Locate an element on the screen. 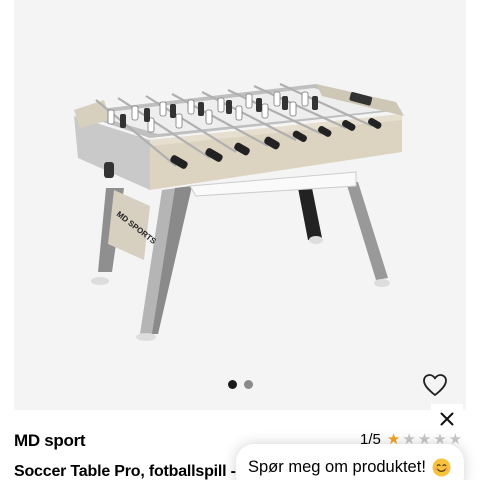  favorite-button is located at coordinates (435, 385).